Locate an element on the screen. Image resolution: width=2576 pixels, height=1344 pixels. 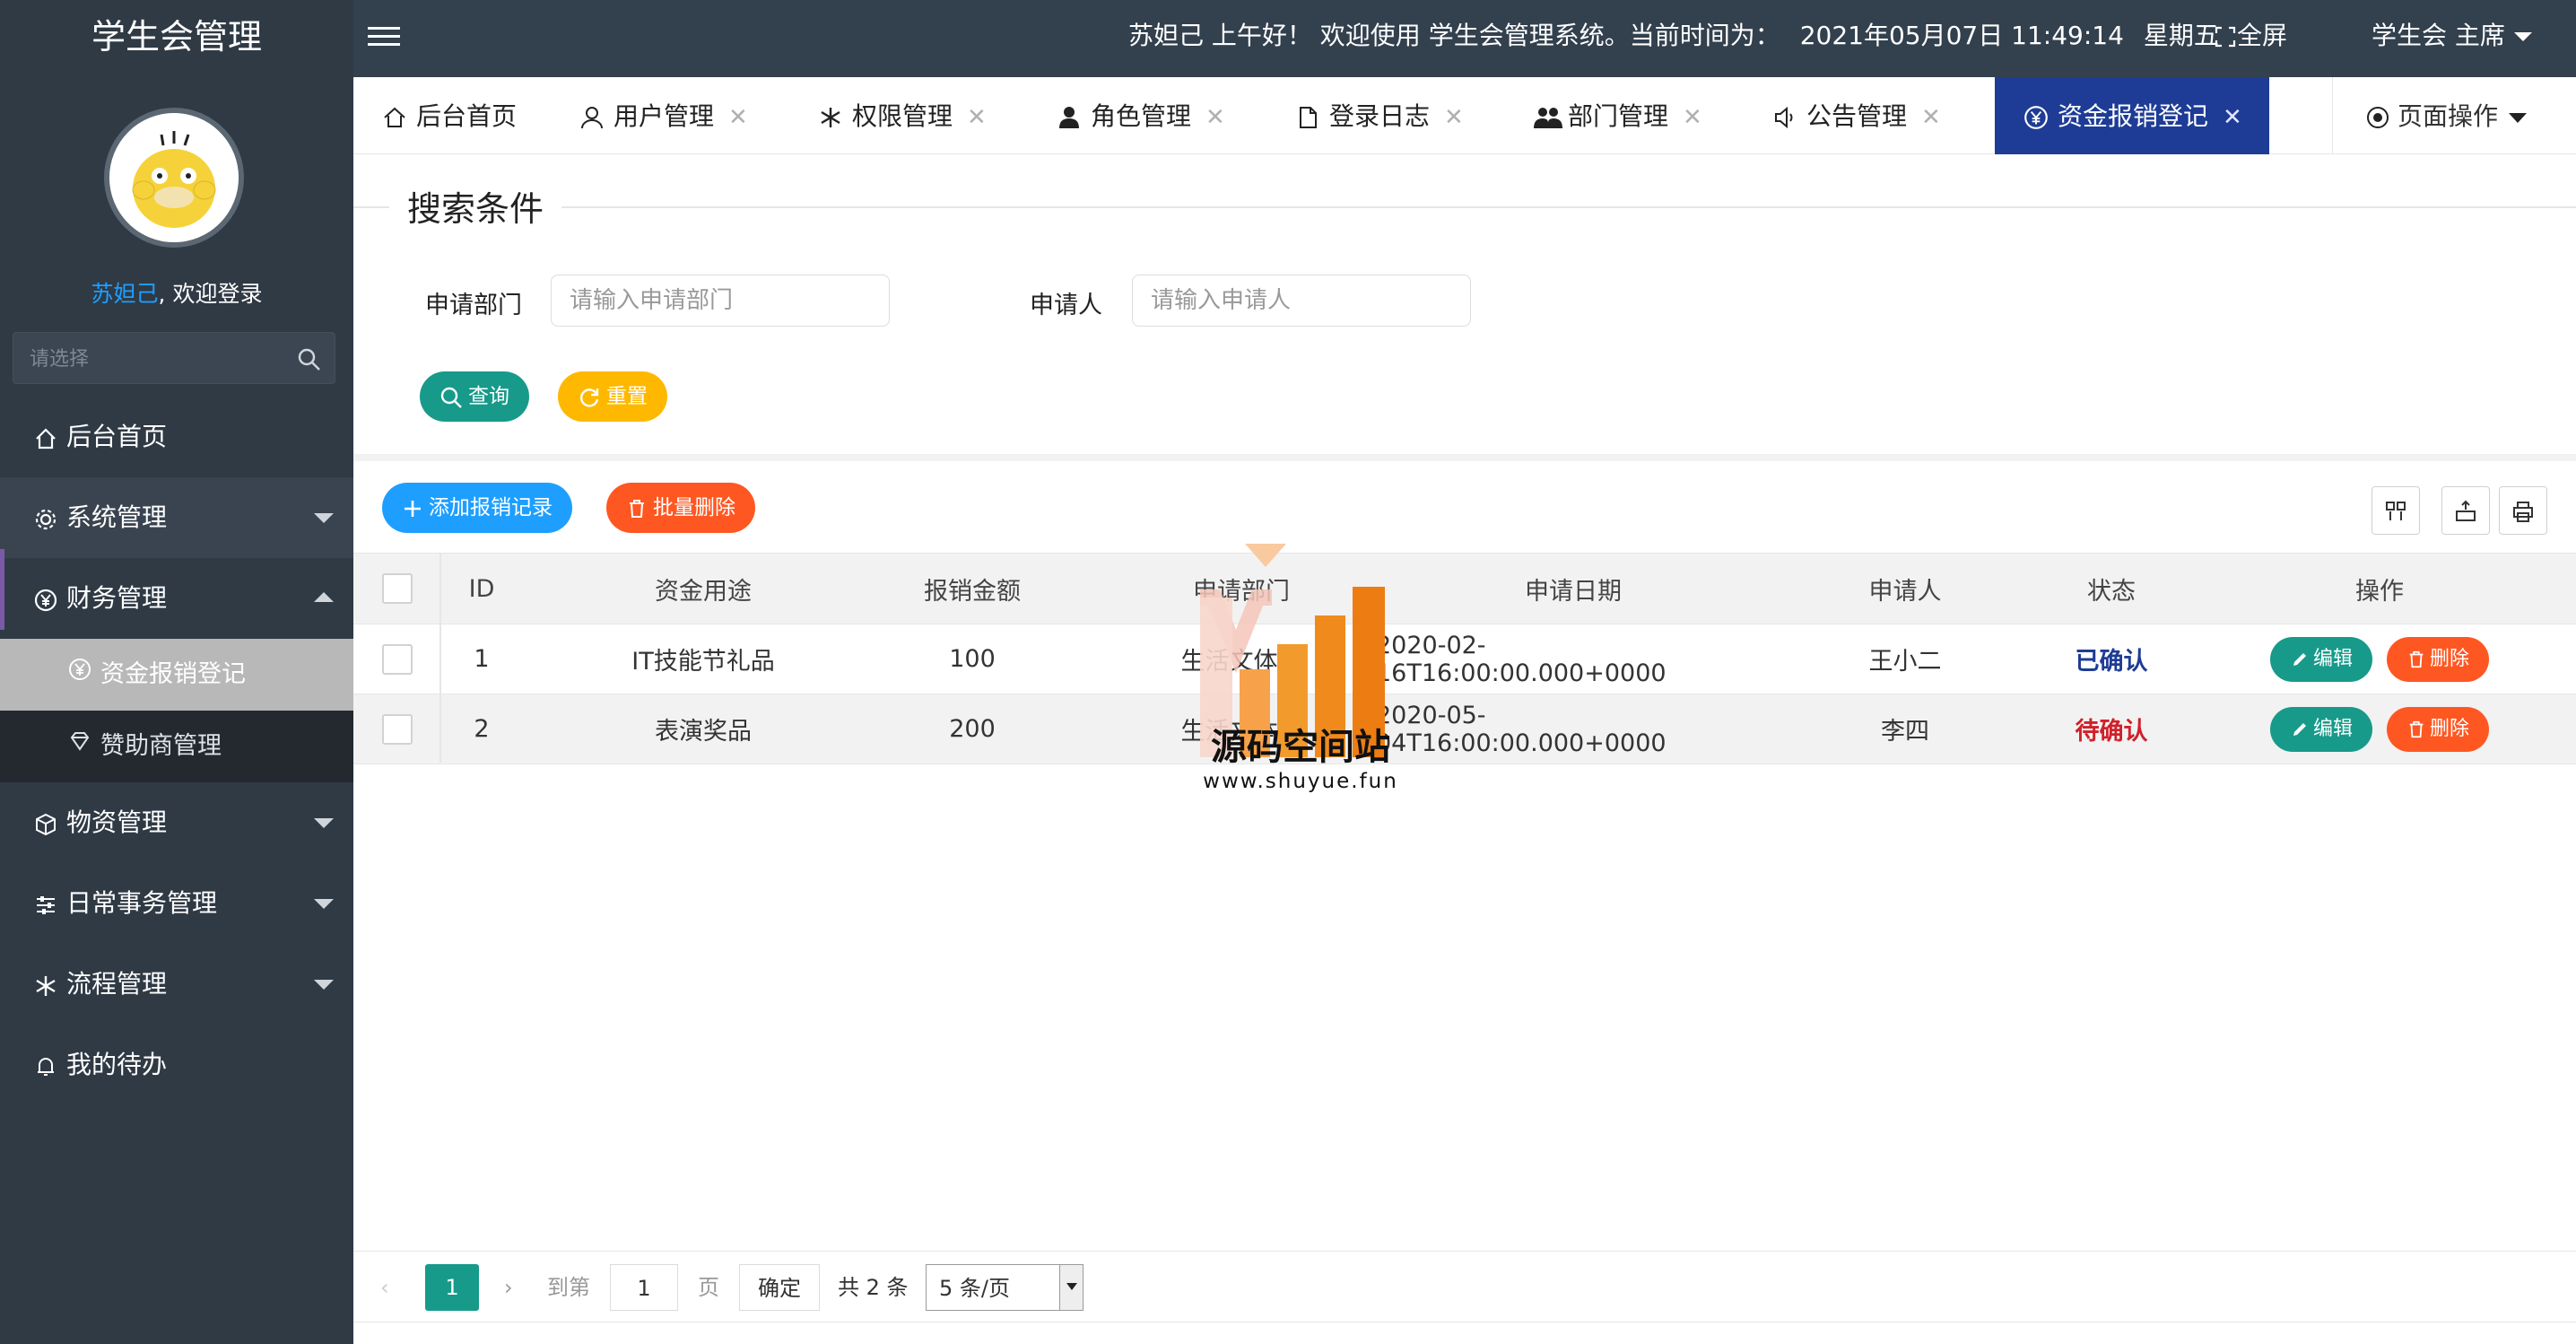
select-arrow-icon is located at coordinates (1071, 1287).